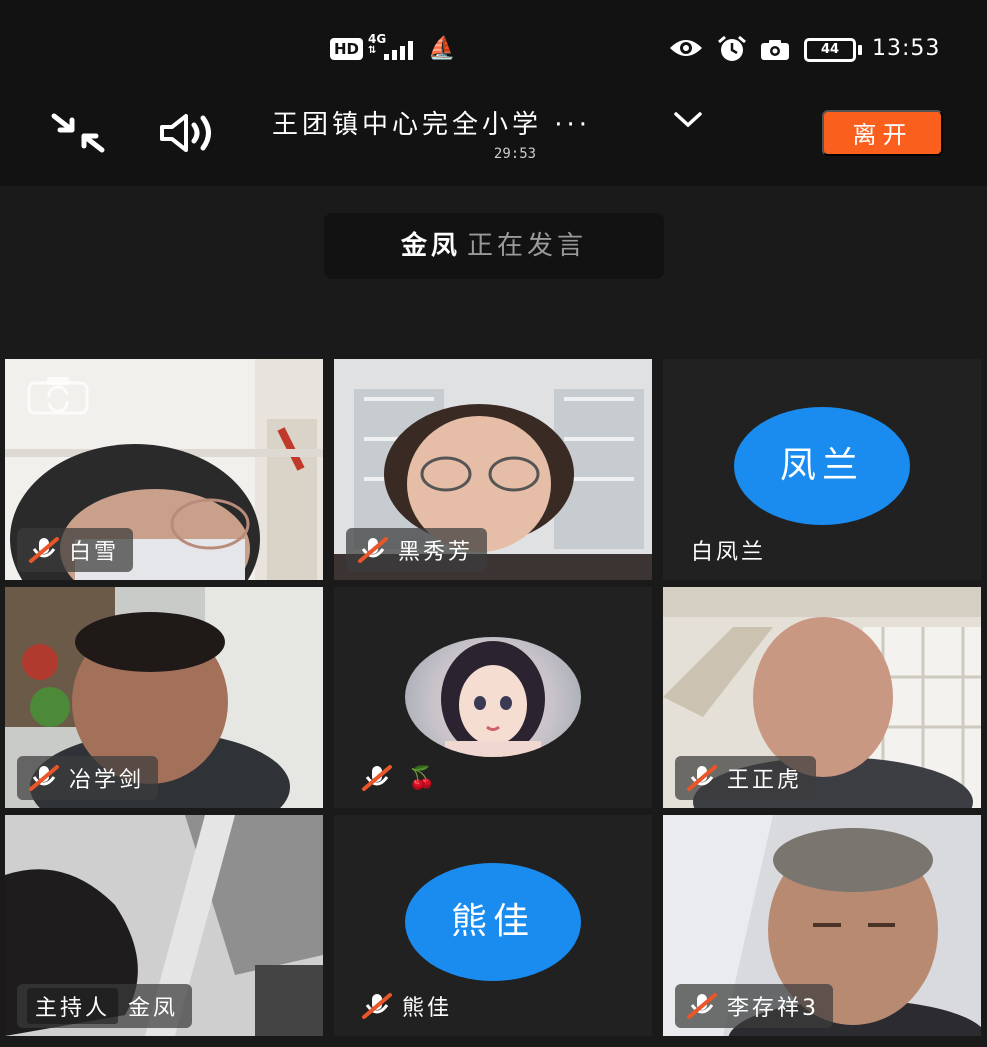 Image resolution: width=987 pixels, height=1047 pixels. I want to click on participant-name: 熊佳, so click(427, 1008).